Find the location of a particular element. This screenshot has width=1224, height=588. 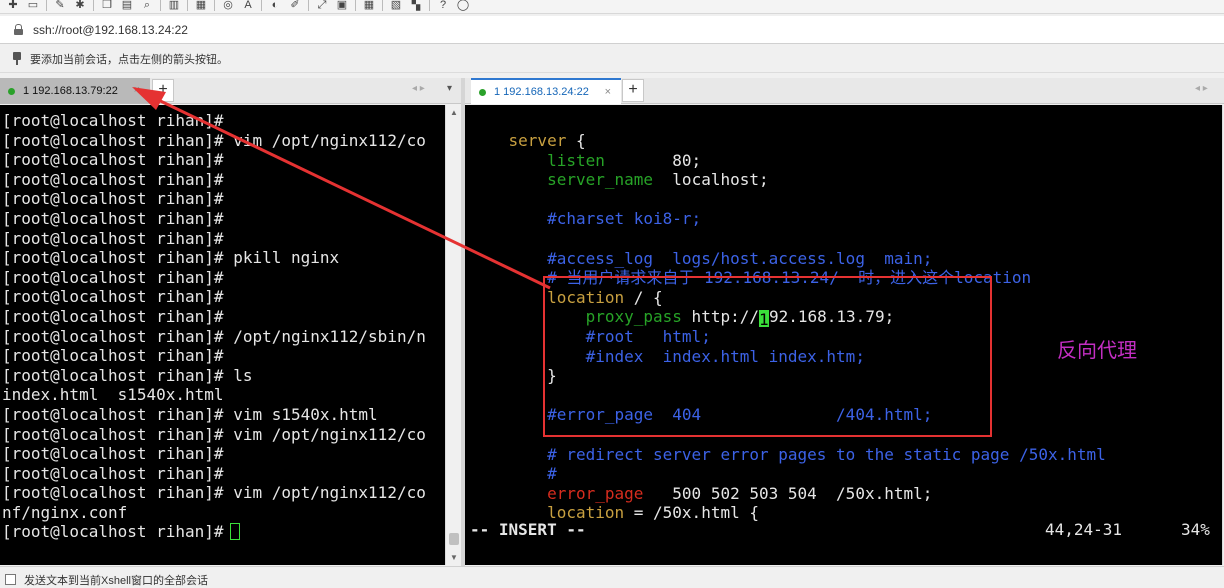

address-text: ssh://root@192.168.13.24:22 is located at coordinates (110, 30).